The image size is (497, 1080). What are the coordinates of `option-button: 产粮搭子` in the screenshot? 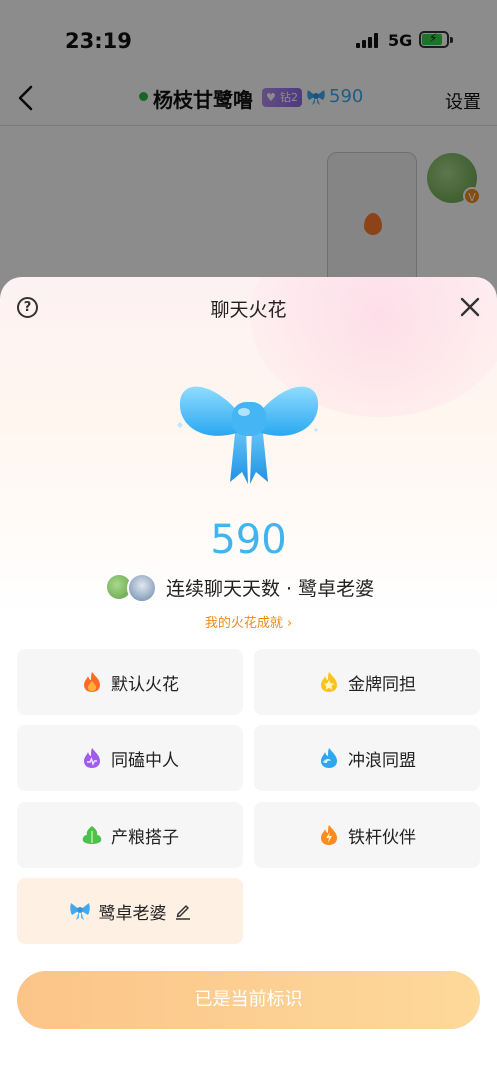 It's located at (130, 835).